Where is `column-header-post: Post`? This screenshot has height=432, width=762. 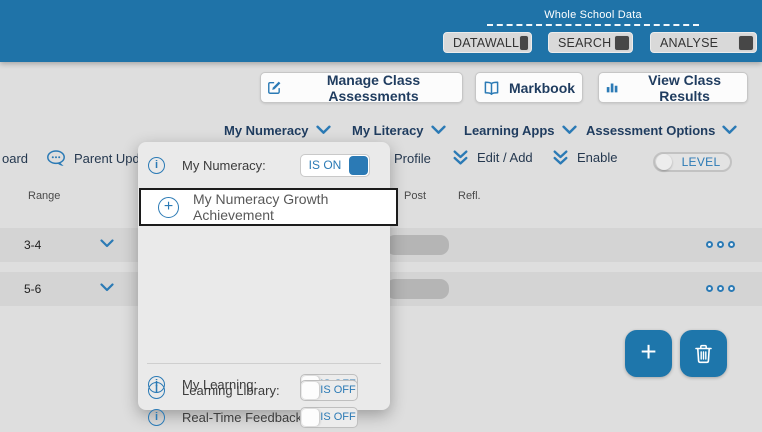
column-header-post: Post is located at coordinates (415, 196).